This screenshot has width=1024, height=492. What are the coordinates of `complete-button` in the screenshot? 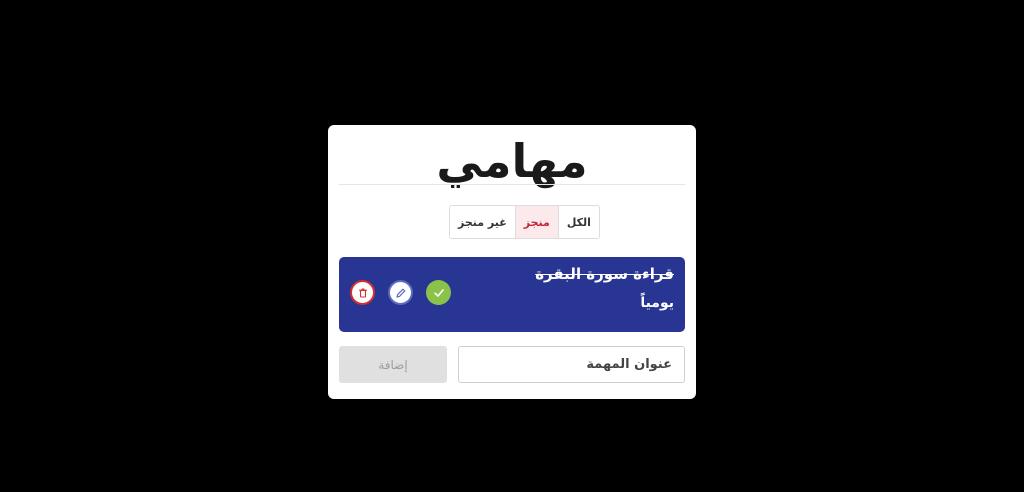 It's located at (438, 292).